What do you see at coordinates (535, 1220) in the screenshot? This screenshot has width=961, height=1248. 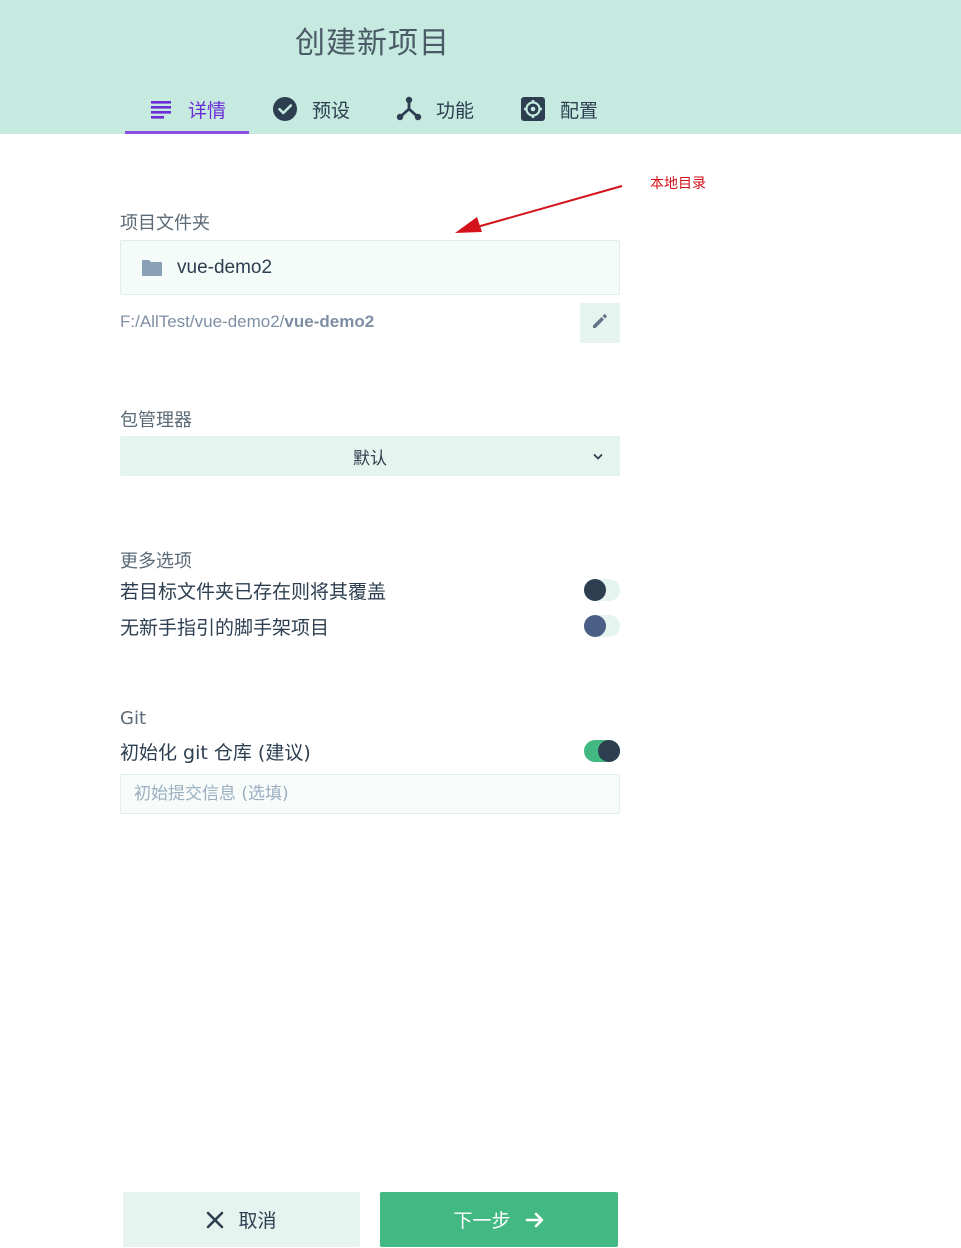 I see `arrow-right-icon` at bounding box center [535, 1220].